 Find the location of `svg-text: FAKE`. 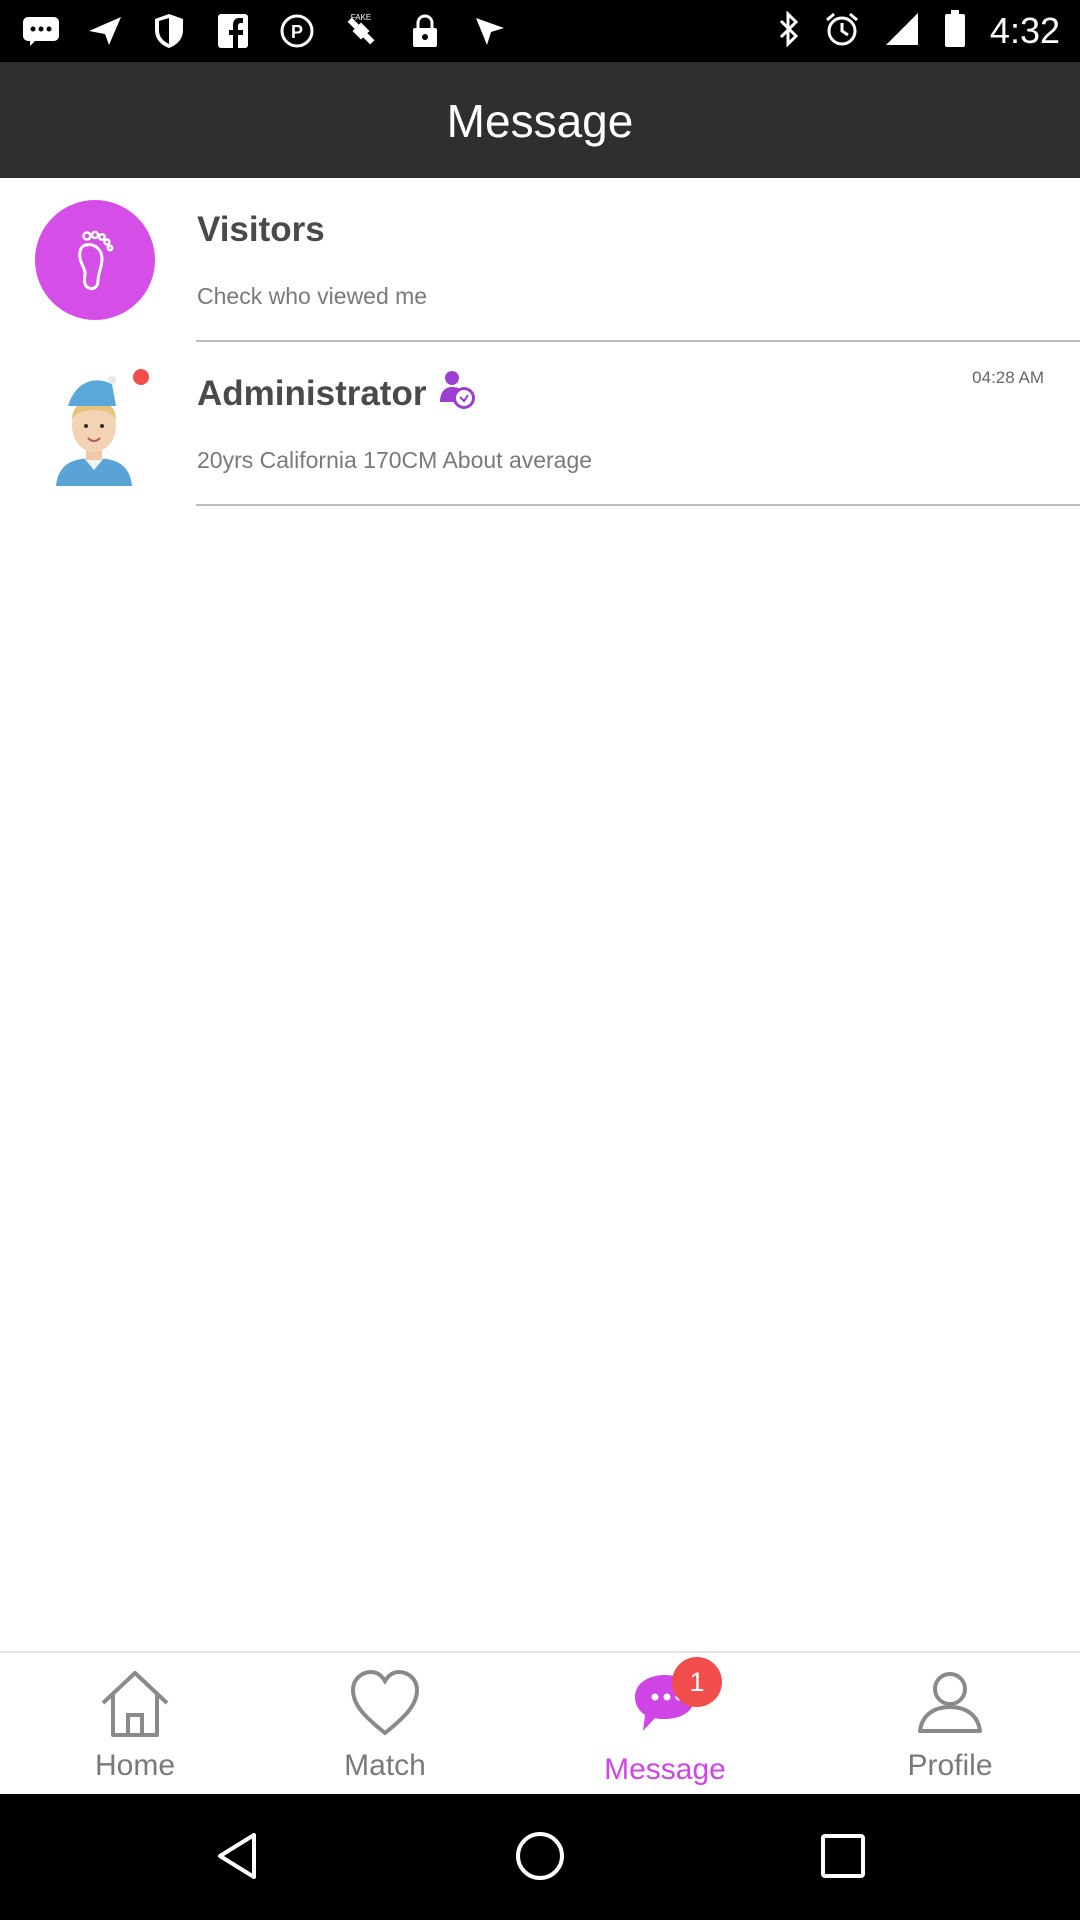

svg-text: FAKE is located at coordinates (361, 17).